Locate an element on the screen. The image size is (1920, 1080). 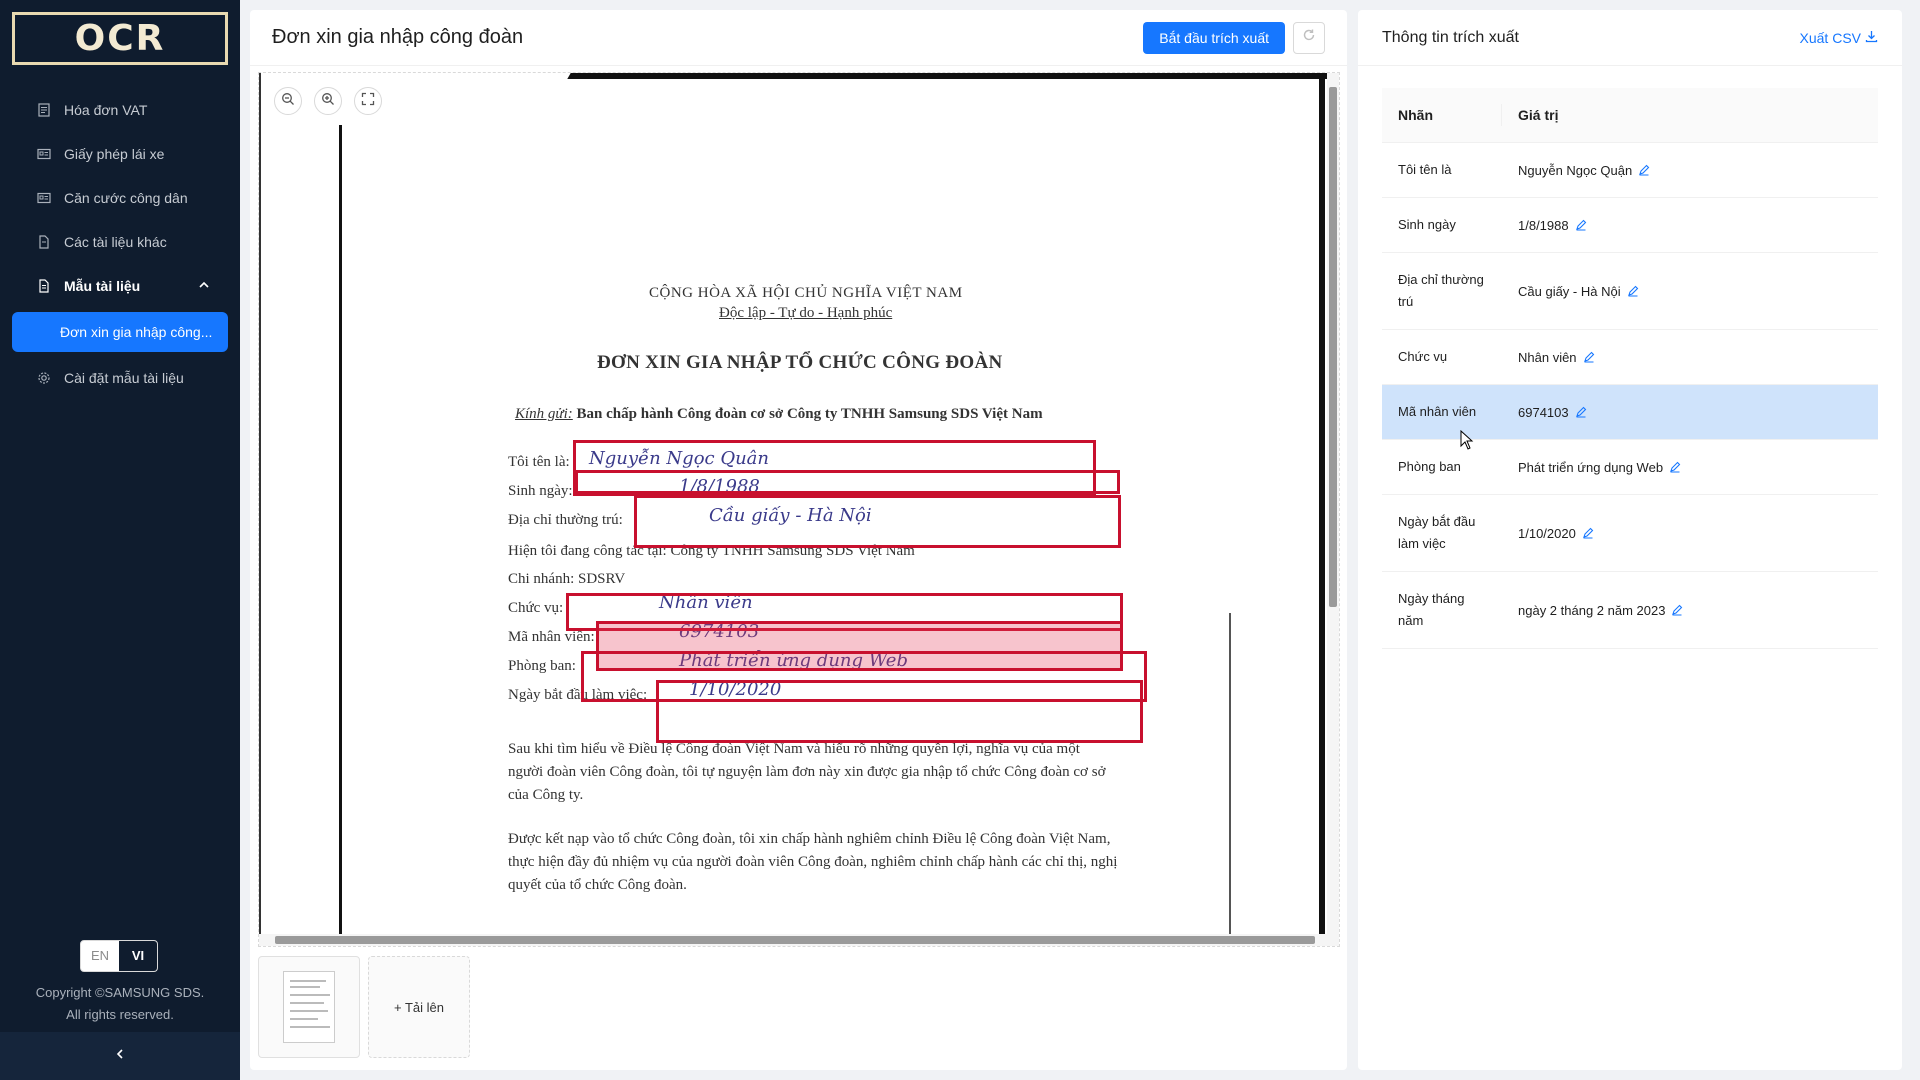
sidebar-item-template-settings: Cài đặt mẫu tài liệu is located at coordinates (120, 378).